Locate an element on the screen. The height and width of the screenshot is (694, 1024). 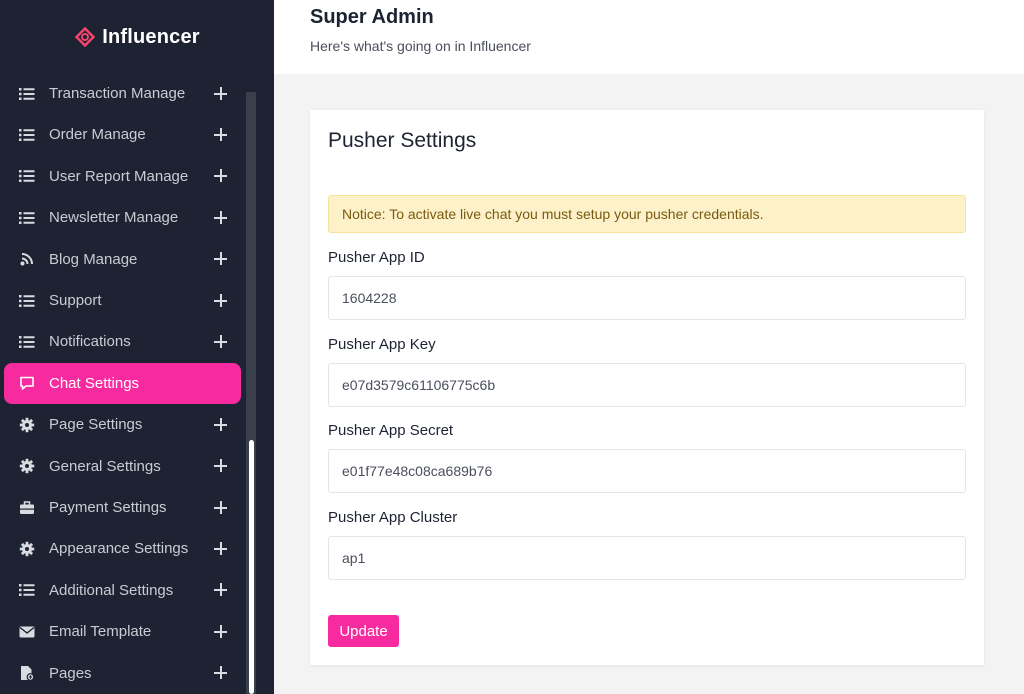
pusher-app-cluster-input is located at coordinates (647, 558).